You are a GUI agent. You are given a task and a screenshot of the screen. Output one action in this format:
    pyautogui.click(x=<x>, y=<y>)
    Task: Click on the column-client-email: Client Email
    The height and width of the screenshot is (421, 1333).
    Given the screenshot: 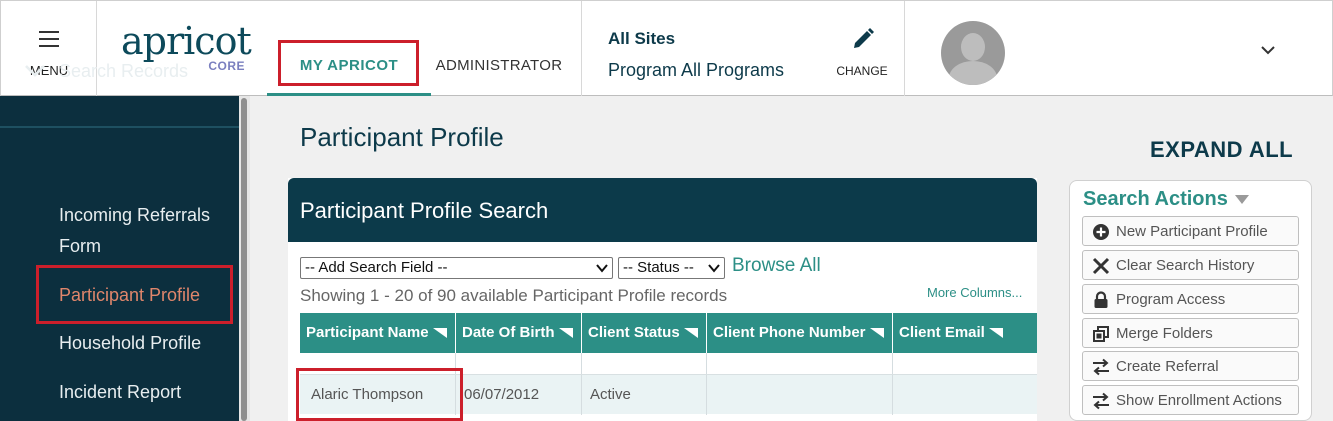 What is the action you would take?
    pyautogui.click(x=965, y=333)
    